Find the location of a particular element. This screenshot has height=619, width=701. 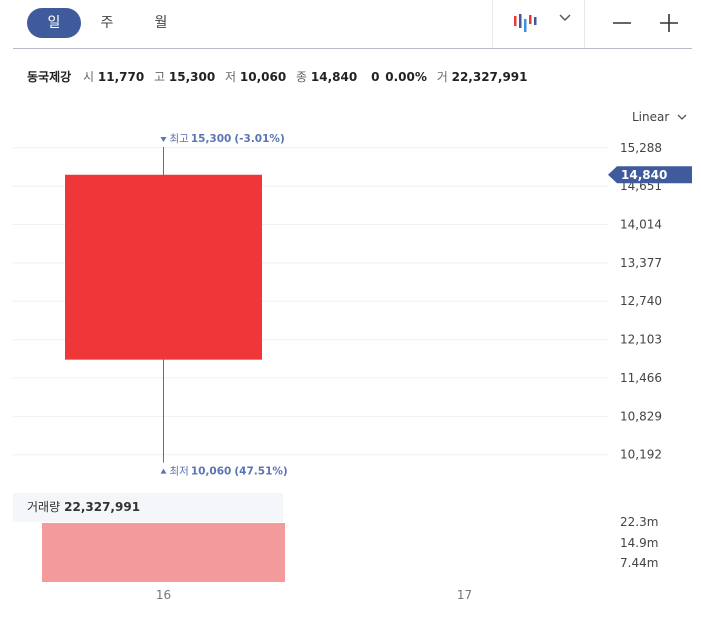

y-tick-label: 12,103 is located at coordinates (641, 340).